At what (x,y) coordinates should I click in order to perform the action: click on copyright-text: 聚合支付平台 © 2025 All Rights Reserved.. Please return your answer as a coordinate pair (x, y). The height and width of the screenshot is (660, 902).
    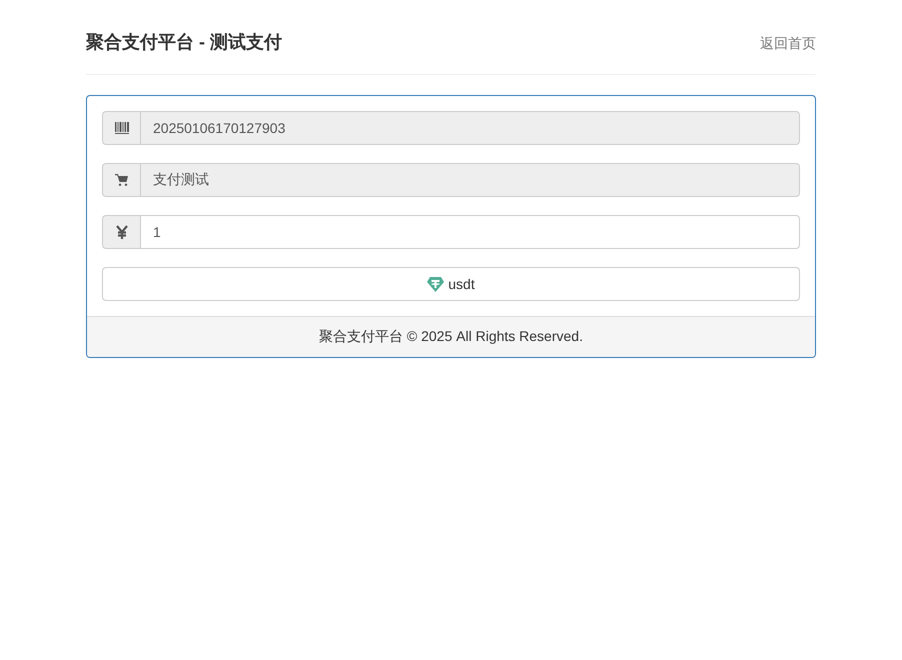
    Looking at the image, I should click on (451, 336).